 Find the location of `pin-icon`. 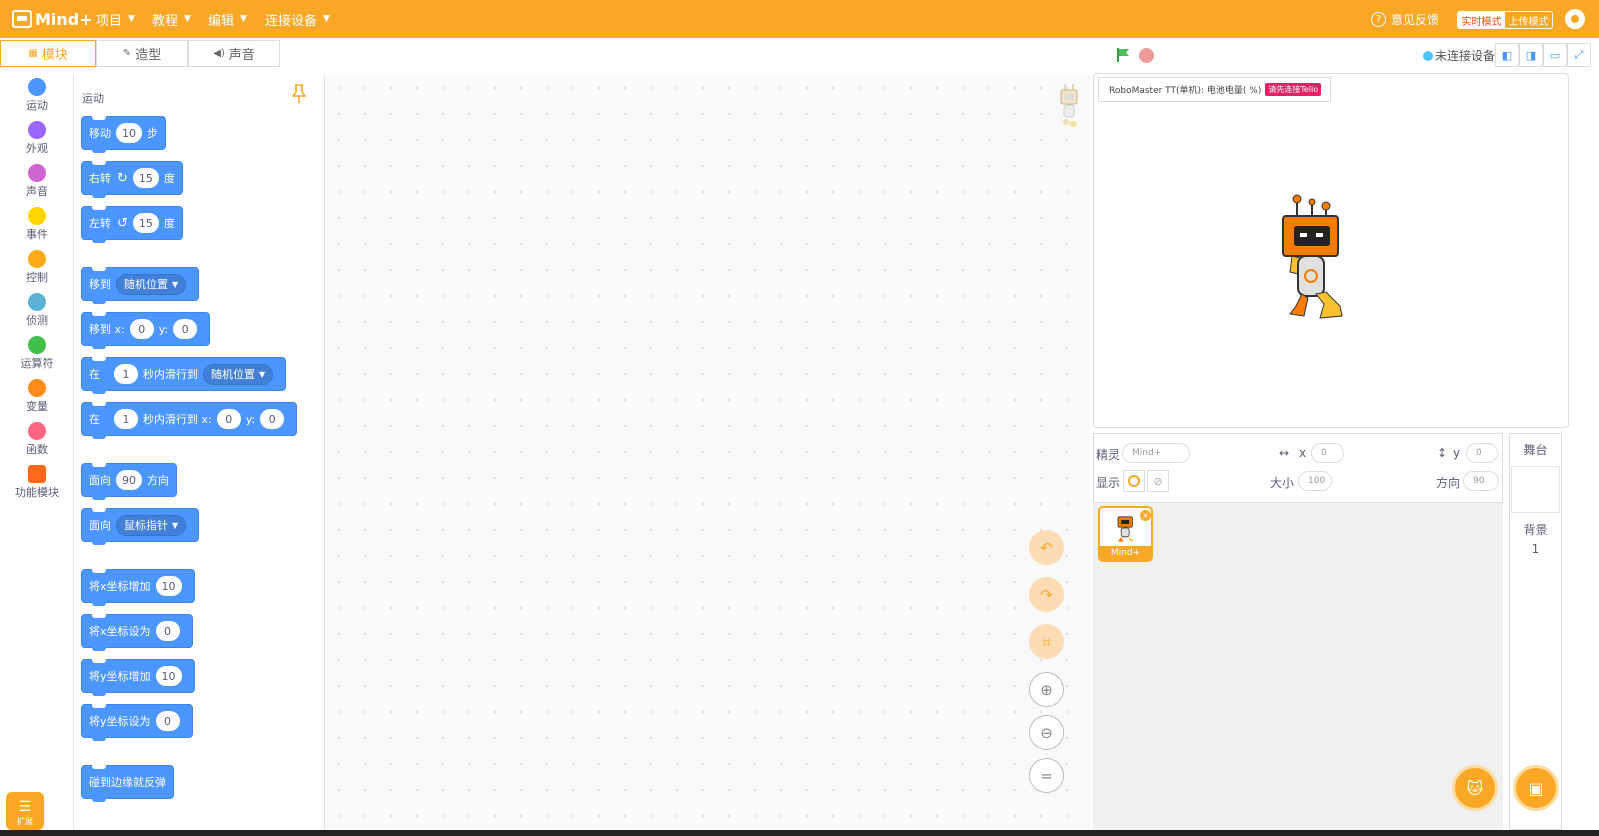

pin-icon is located at coordinates (299, 94).